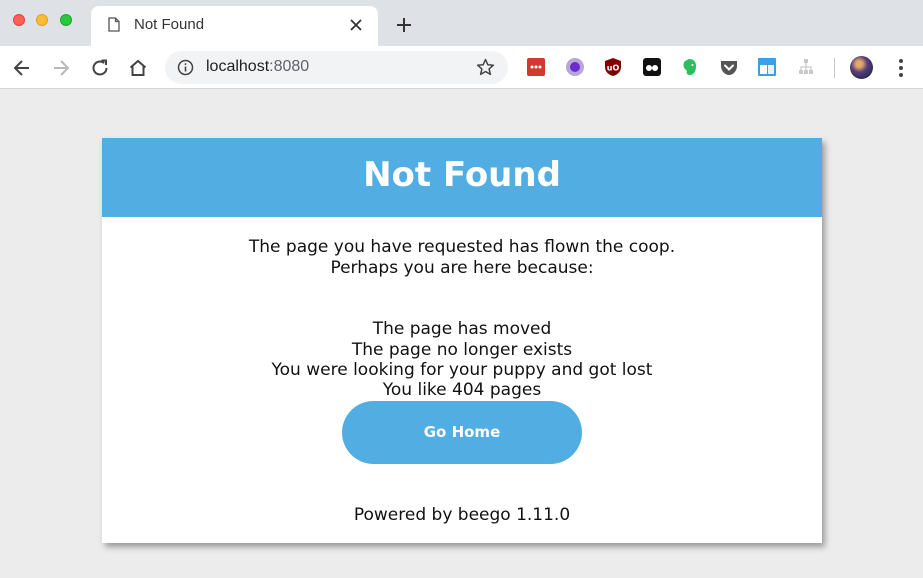 This screenshot has width=923, height=578. Describe the element at coordinates (22, 68) in the screenshot. I see `back-icon` at that location.